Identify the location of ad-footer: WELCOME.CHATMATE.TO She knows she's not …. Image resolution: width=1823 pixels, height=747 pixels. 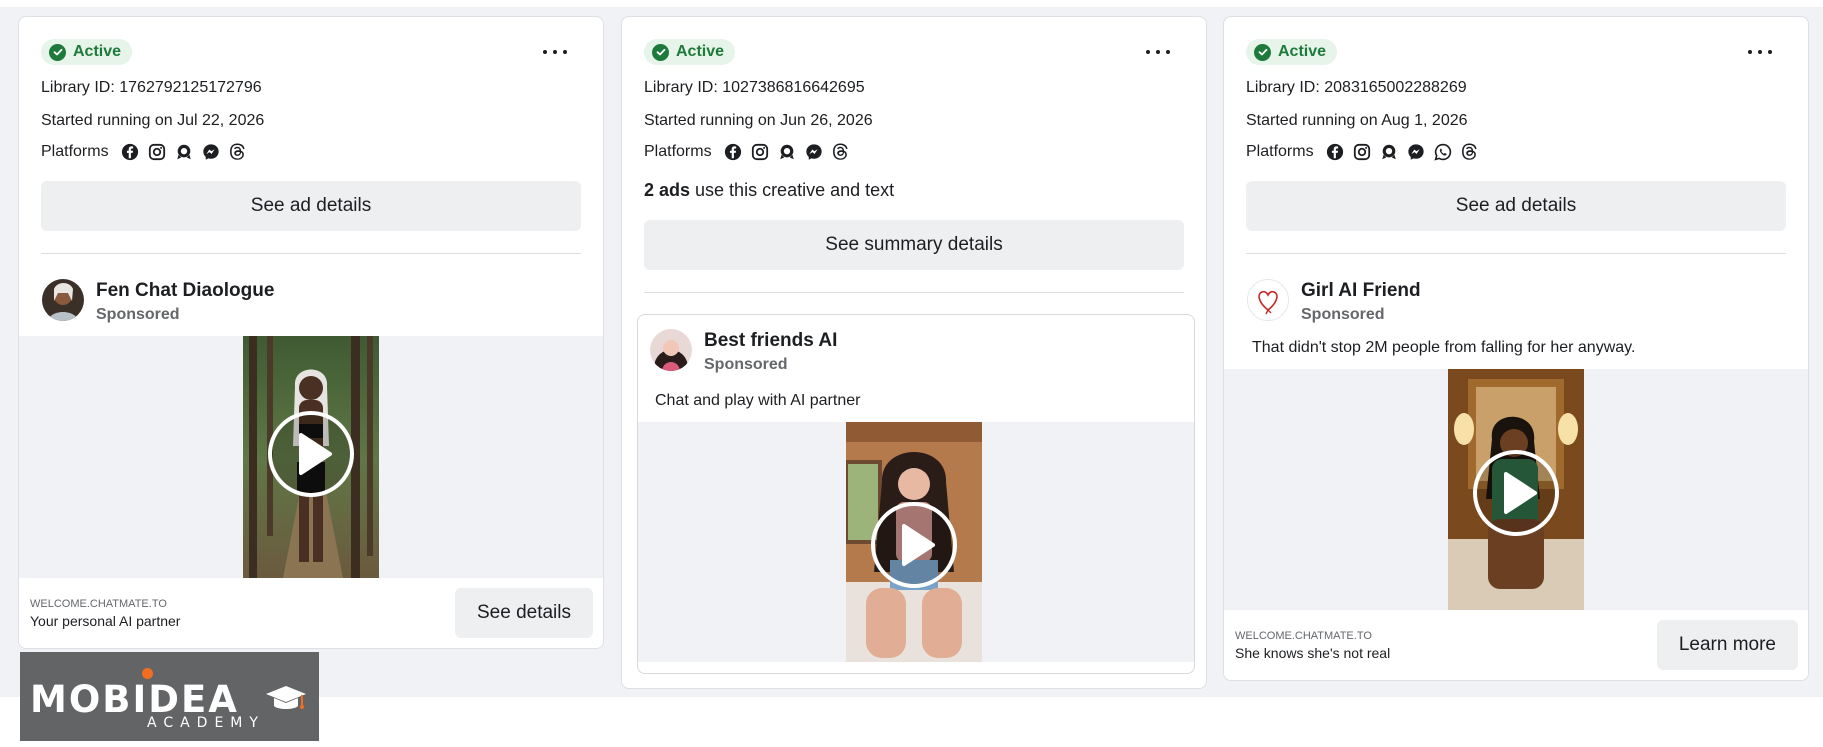
(1516, 645).